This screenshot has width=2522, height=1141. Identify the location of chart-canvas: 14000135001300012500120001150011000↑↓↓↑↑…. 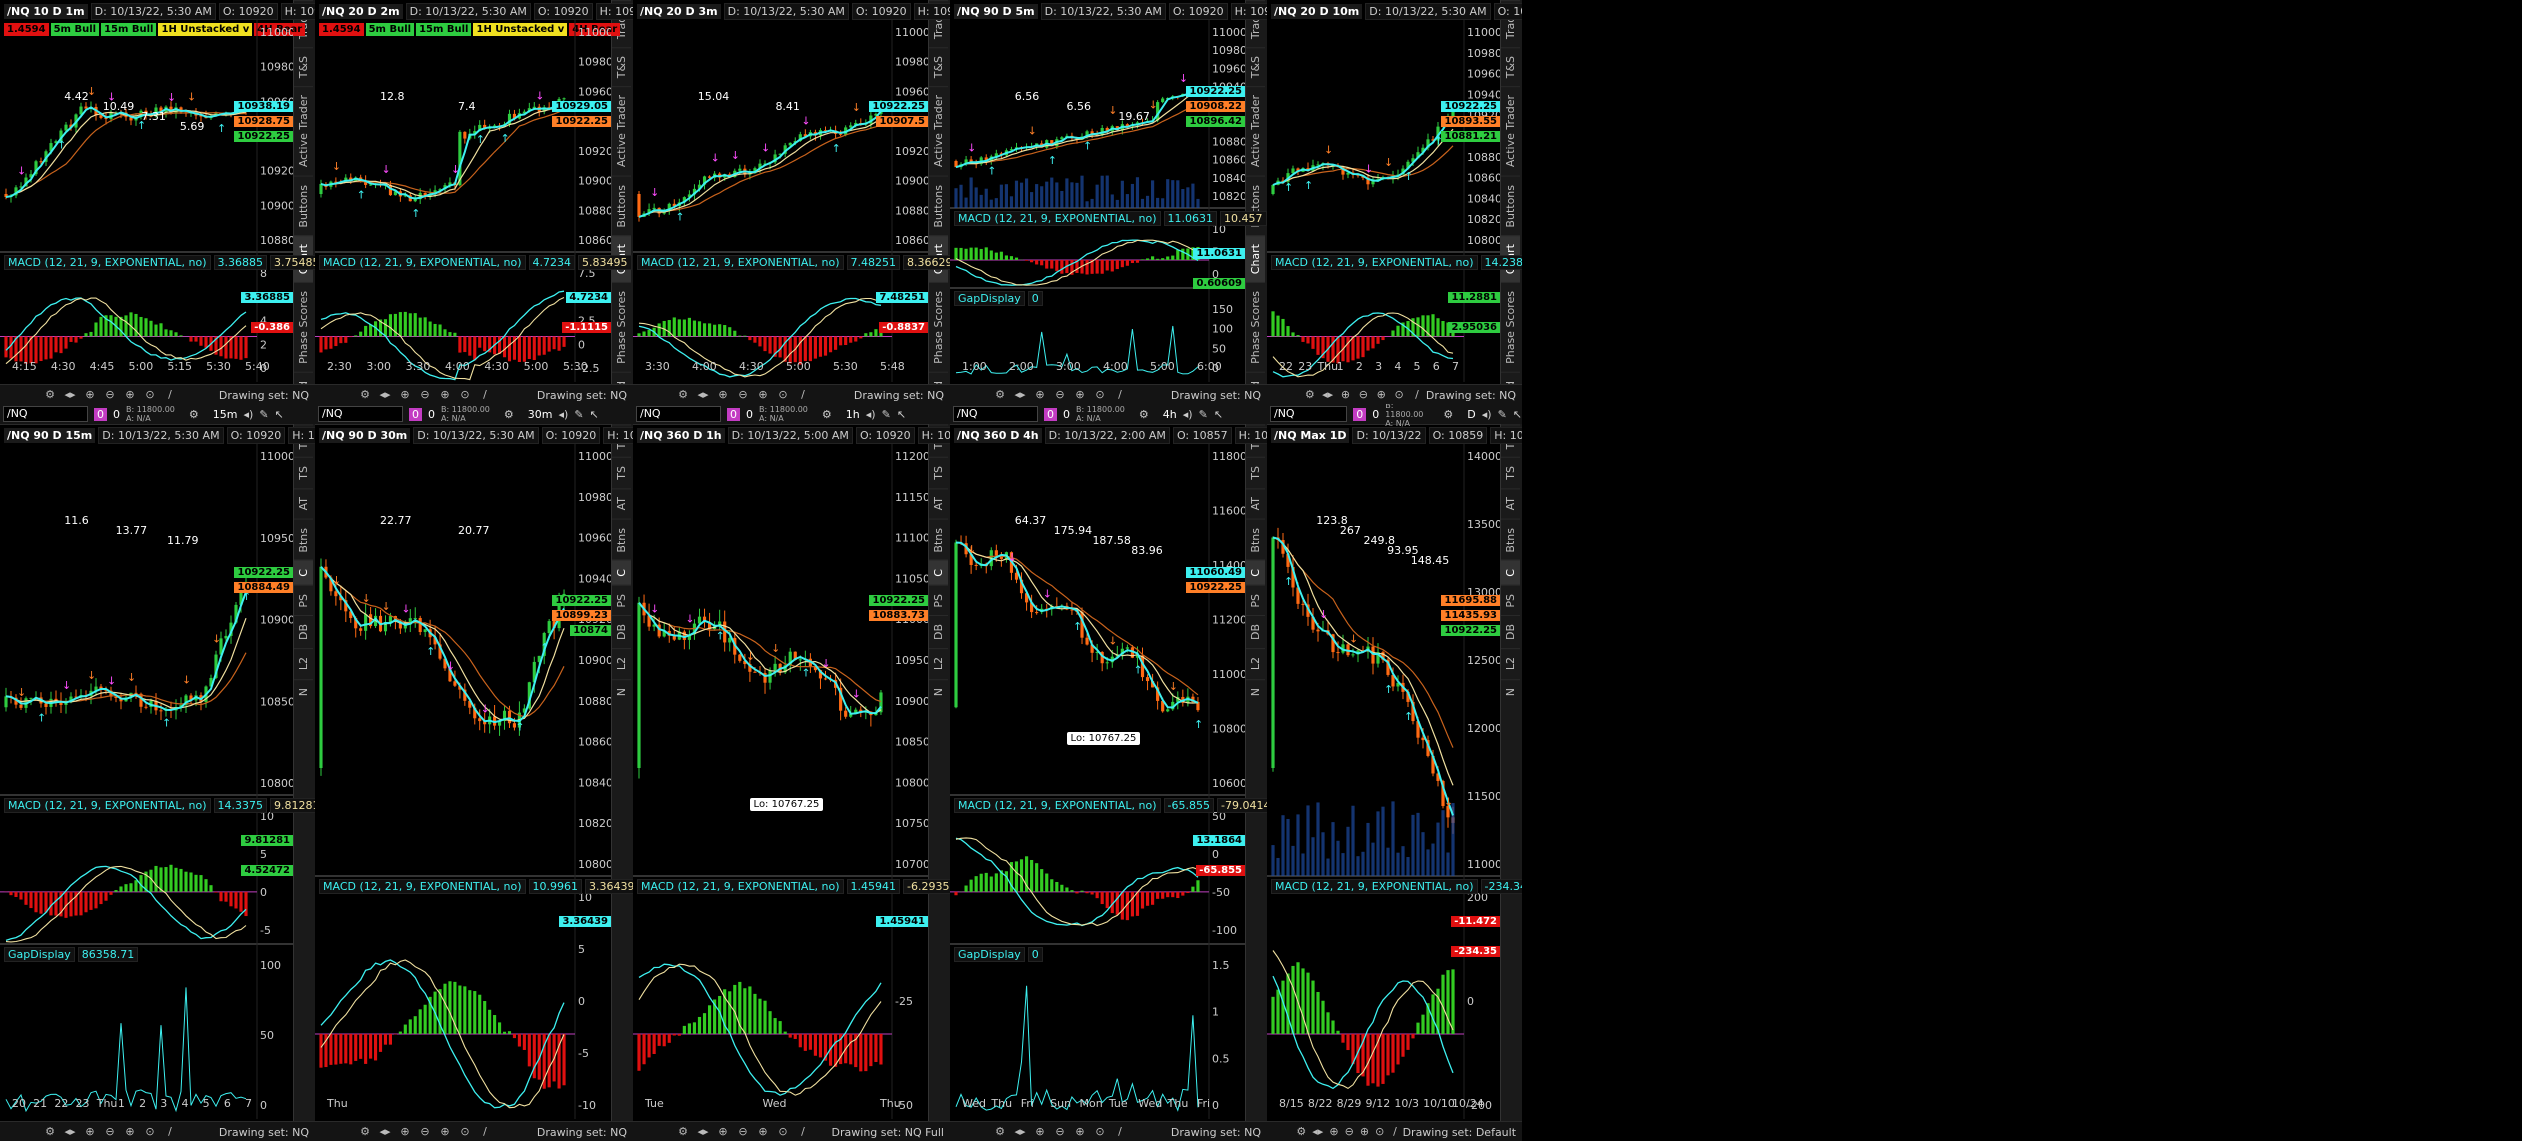
(1383, 772).